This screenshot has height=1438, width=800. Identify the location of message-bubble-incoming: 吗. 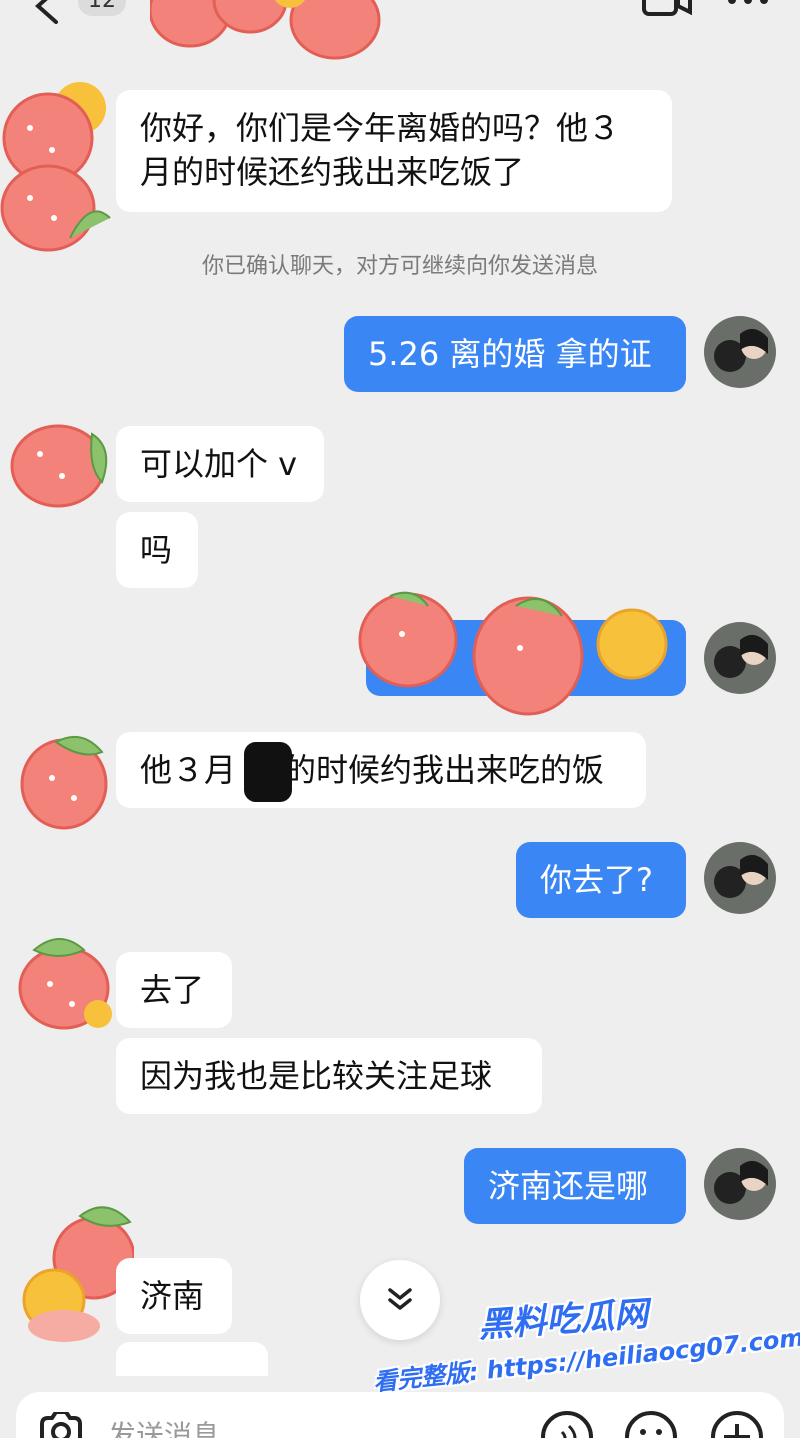
(157, 550).